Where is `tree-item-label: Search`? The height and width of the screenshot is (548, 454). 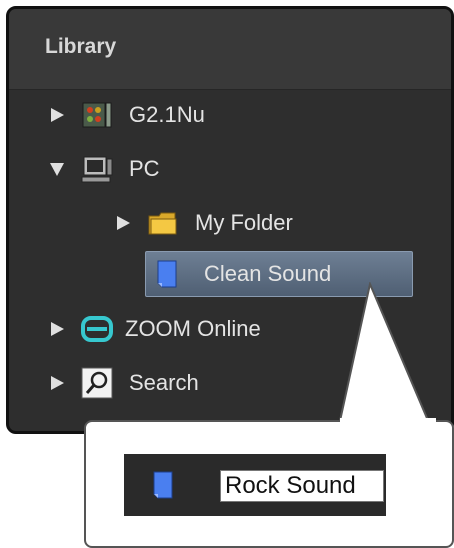
tree-item-label: Search is located at coordinates (164, 382).